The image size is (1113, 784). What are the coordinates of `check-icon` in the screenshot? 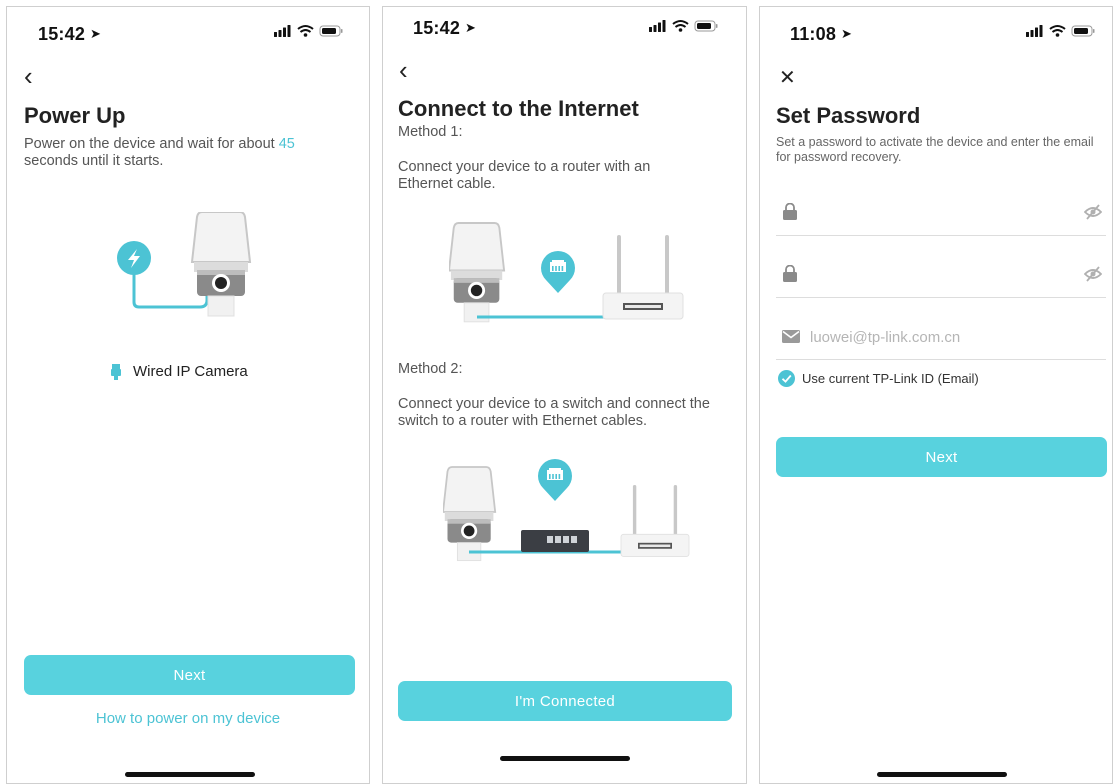 It's located at (786, 378).